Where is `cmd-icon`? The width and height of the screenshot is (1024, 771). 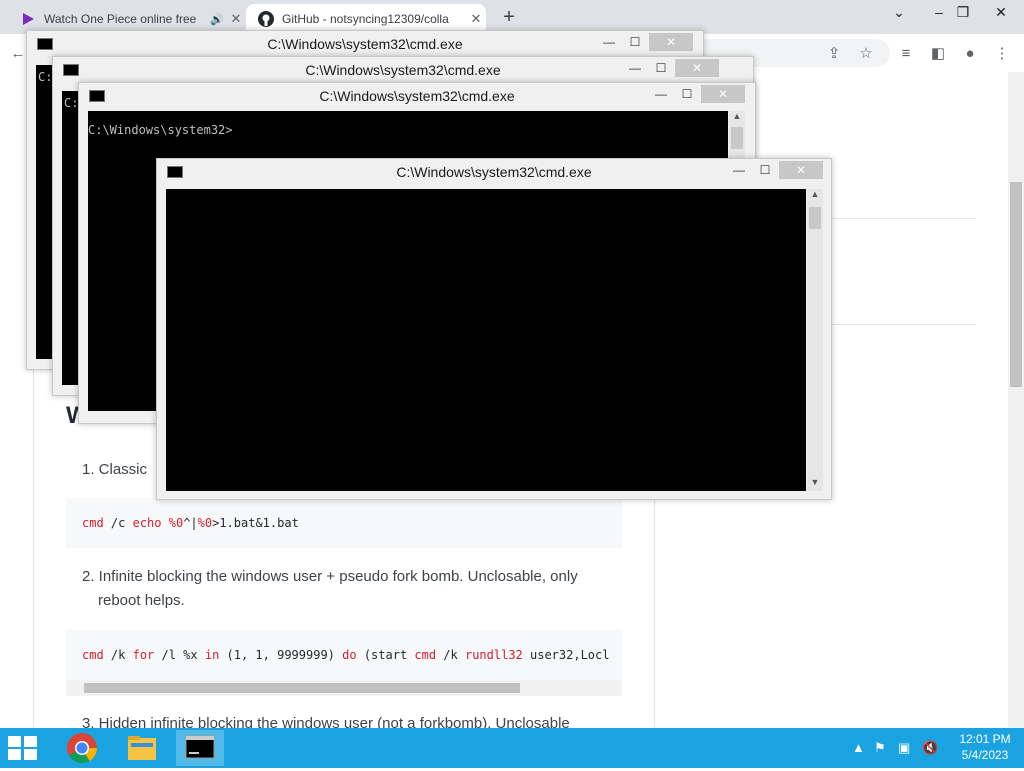 cmd-icon is located at coordinates (200, 747).